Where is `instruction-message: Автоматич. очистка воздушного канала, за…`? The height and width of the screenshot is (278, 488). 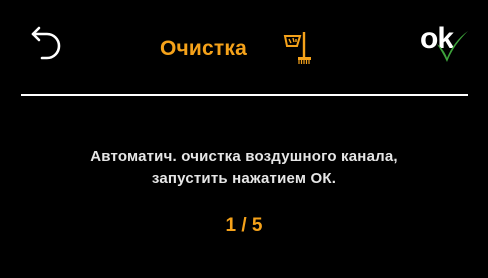 instruction-message: Автоматич. очистка воздушного канала, за… is located at coordinates (244, 168).